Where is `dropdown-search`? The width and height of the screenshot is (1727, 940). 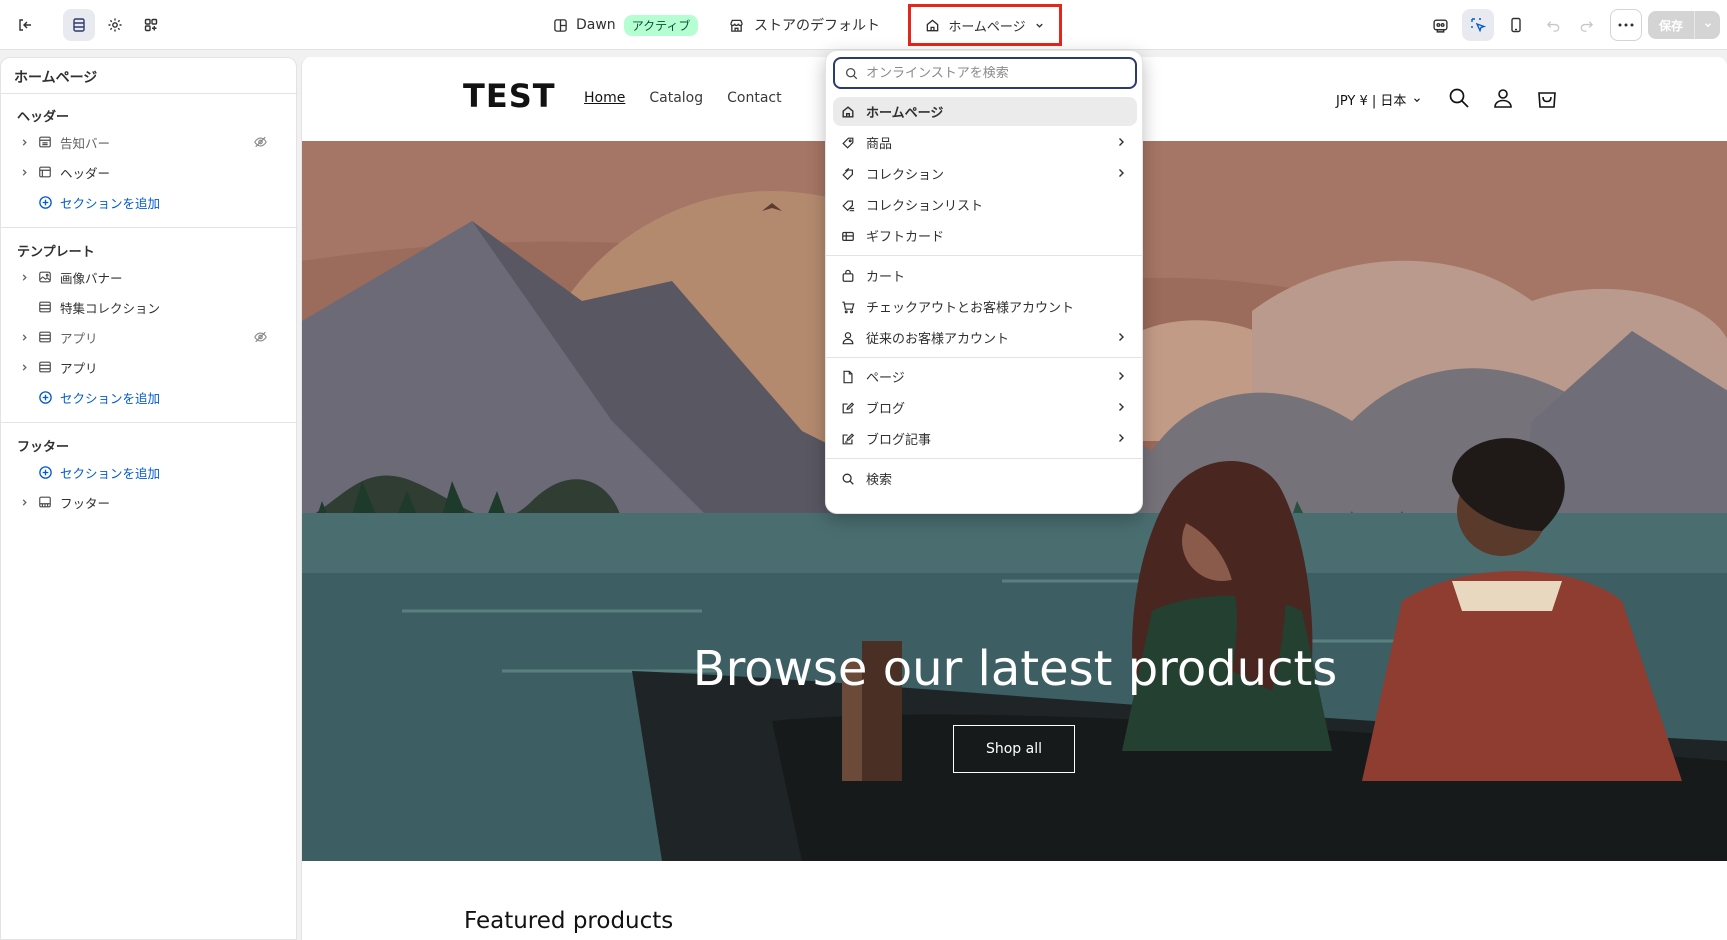 dropdown-search is located at coordinates (985, 73).